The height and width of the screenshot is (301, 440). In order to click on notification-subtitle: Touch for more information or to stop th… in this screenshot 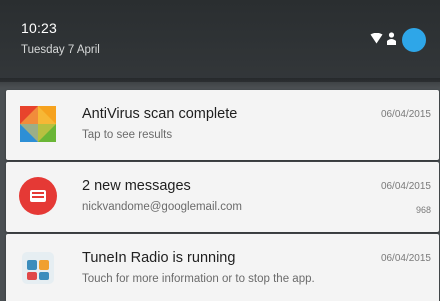, I will do `click(198, 279)`.